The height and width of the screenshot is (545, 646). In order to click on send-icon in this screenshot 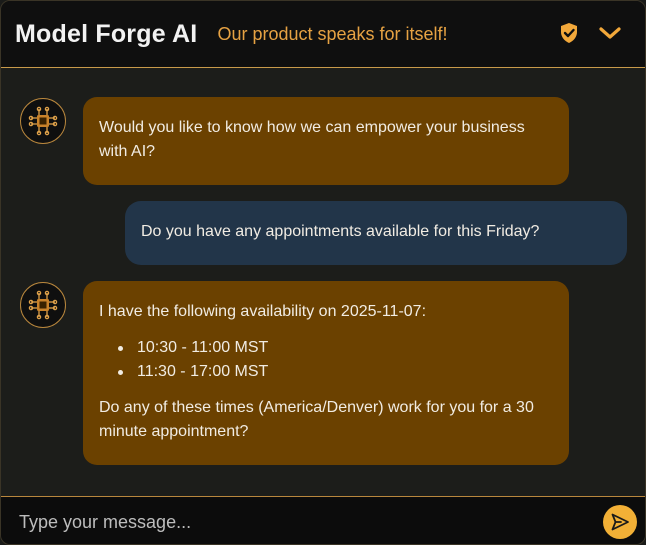, I will do `click(620, 522)`.